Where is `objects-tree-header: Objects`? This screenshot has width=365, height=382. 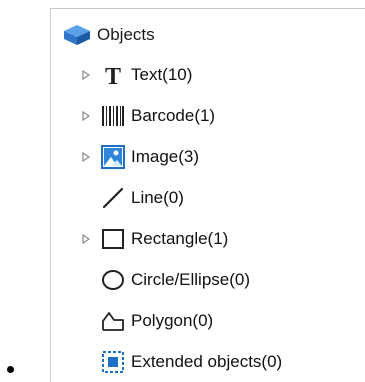
objects-tree-header: Objects is located at coordinates (109, 35).